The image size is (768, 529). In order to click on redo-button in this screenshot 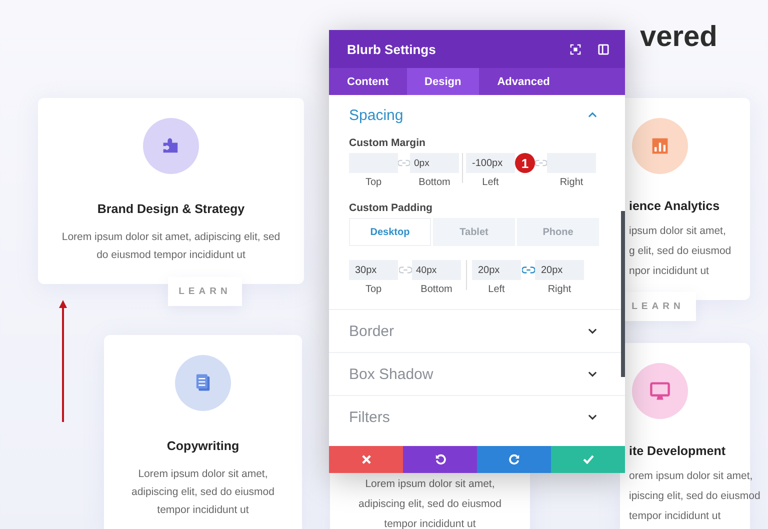, I will do `click(514, 459)`.